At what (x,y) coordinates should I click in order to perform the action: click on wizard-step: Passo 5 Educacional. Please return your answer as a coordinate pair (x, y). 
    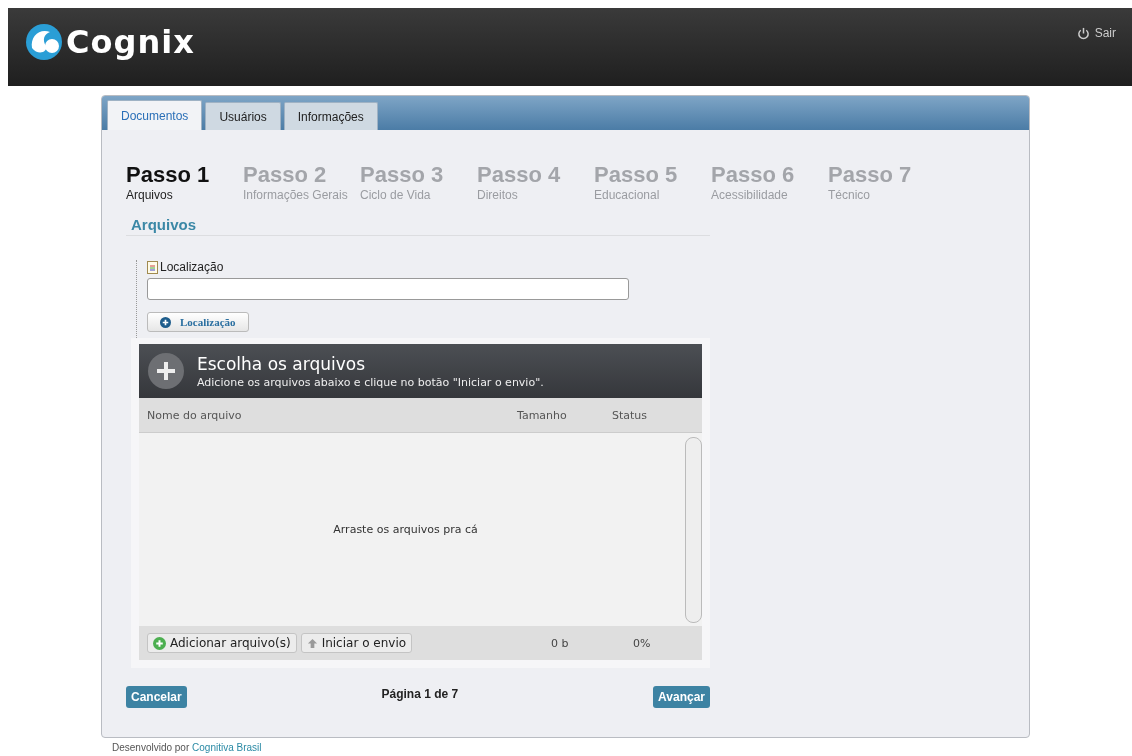
    Looking at the image, I should click on (652, 182).